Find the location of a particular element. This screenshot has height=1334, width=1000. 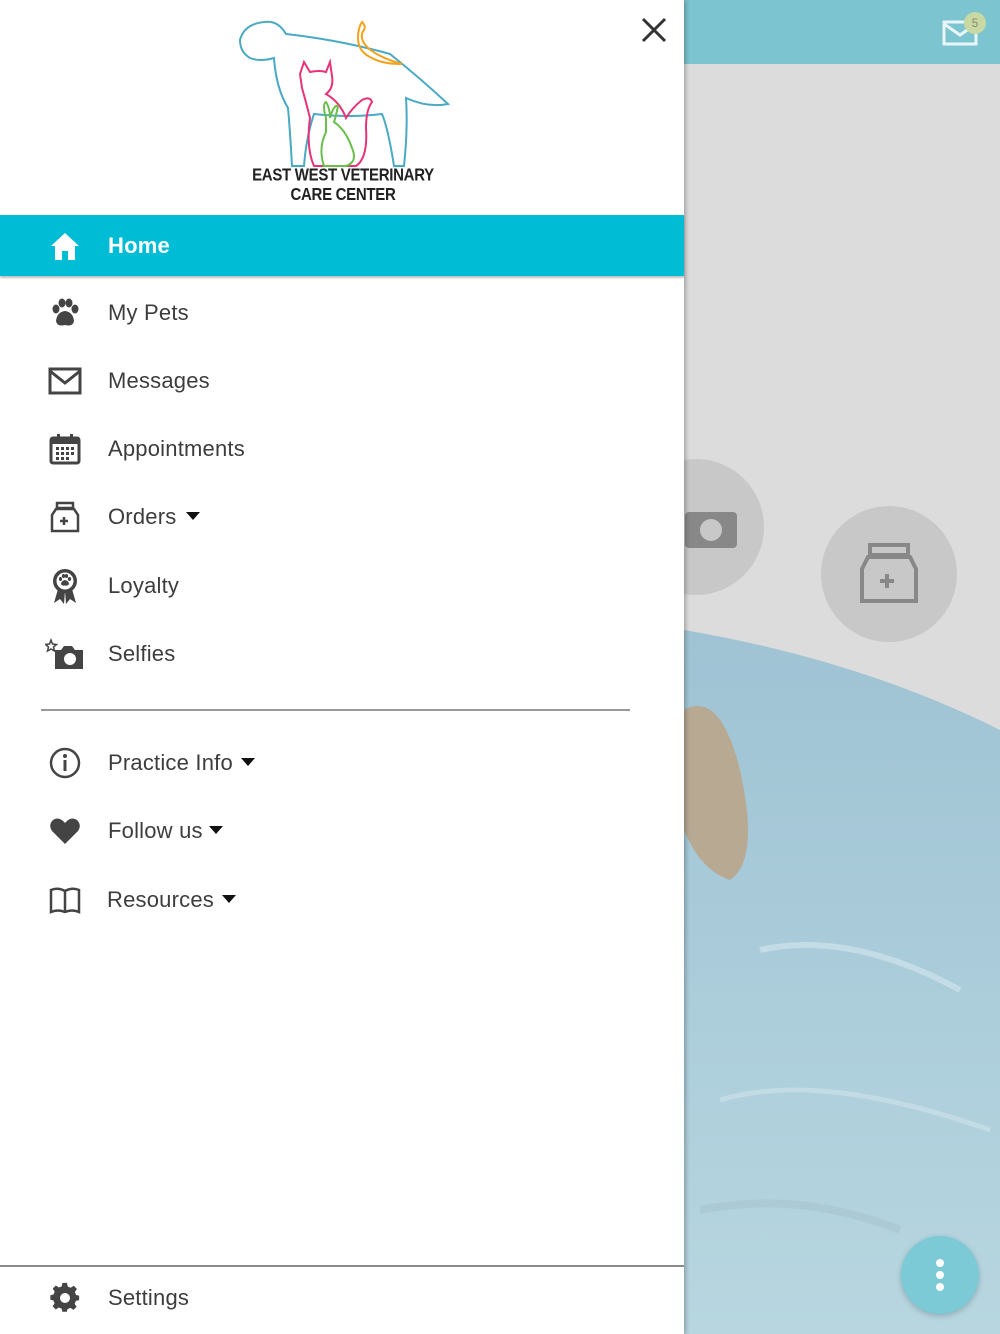

practice-info-label-text: Practice Info is located at coordinates (170, 762).